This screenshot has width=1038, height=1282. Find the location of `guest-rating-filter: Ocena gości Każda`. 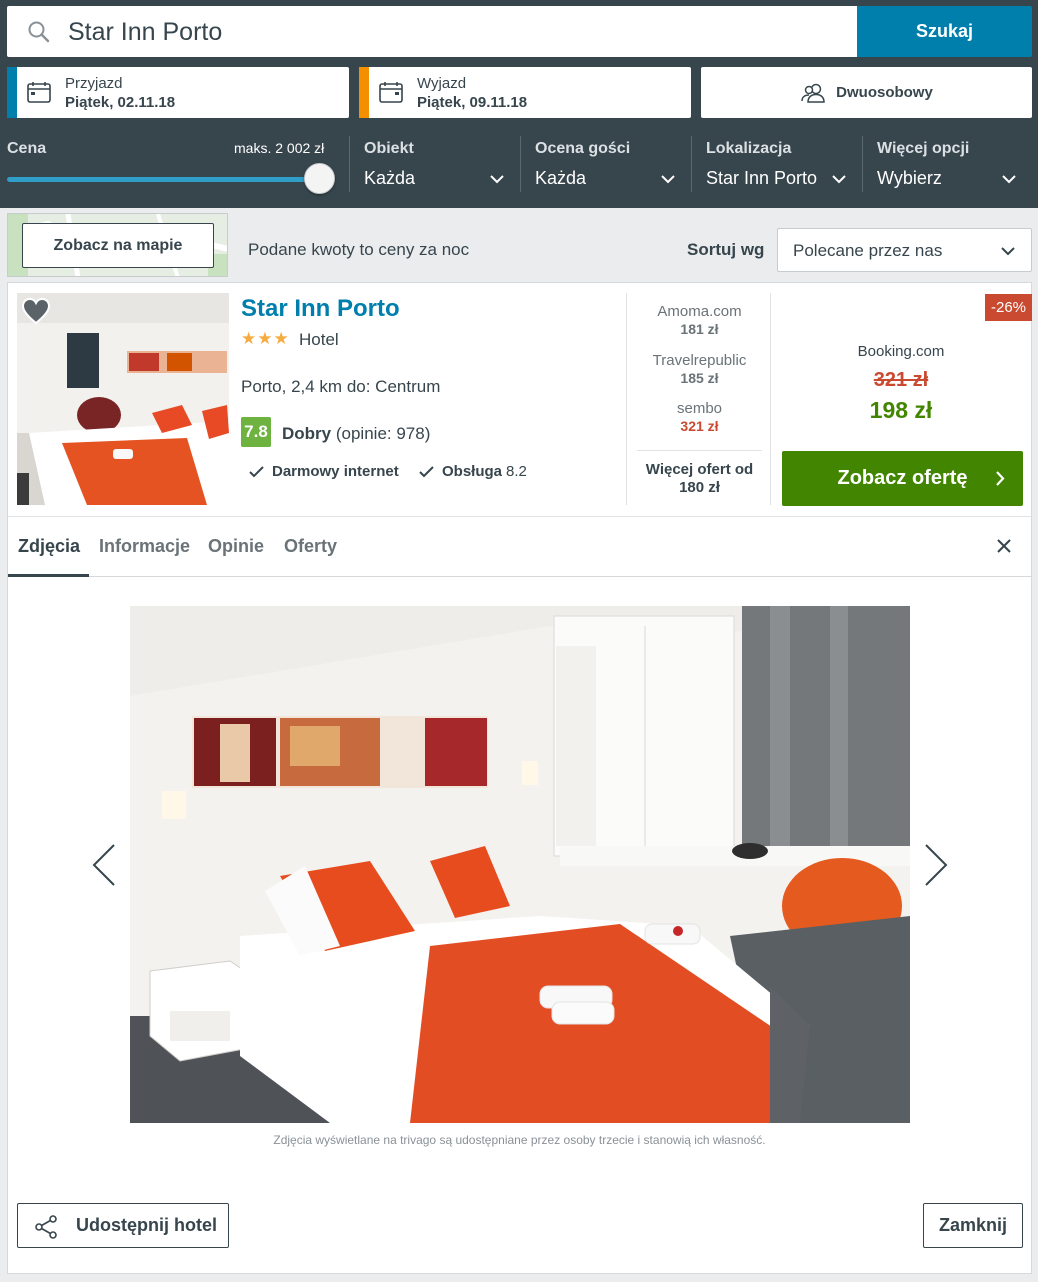

guest-rating-filter: Ocena gości Każda is located at coordinates (605, 164).